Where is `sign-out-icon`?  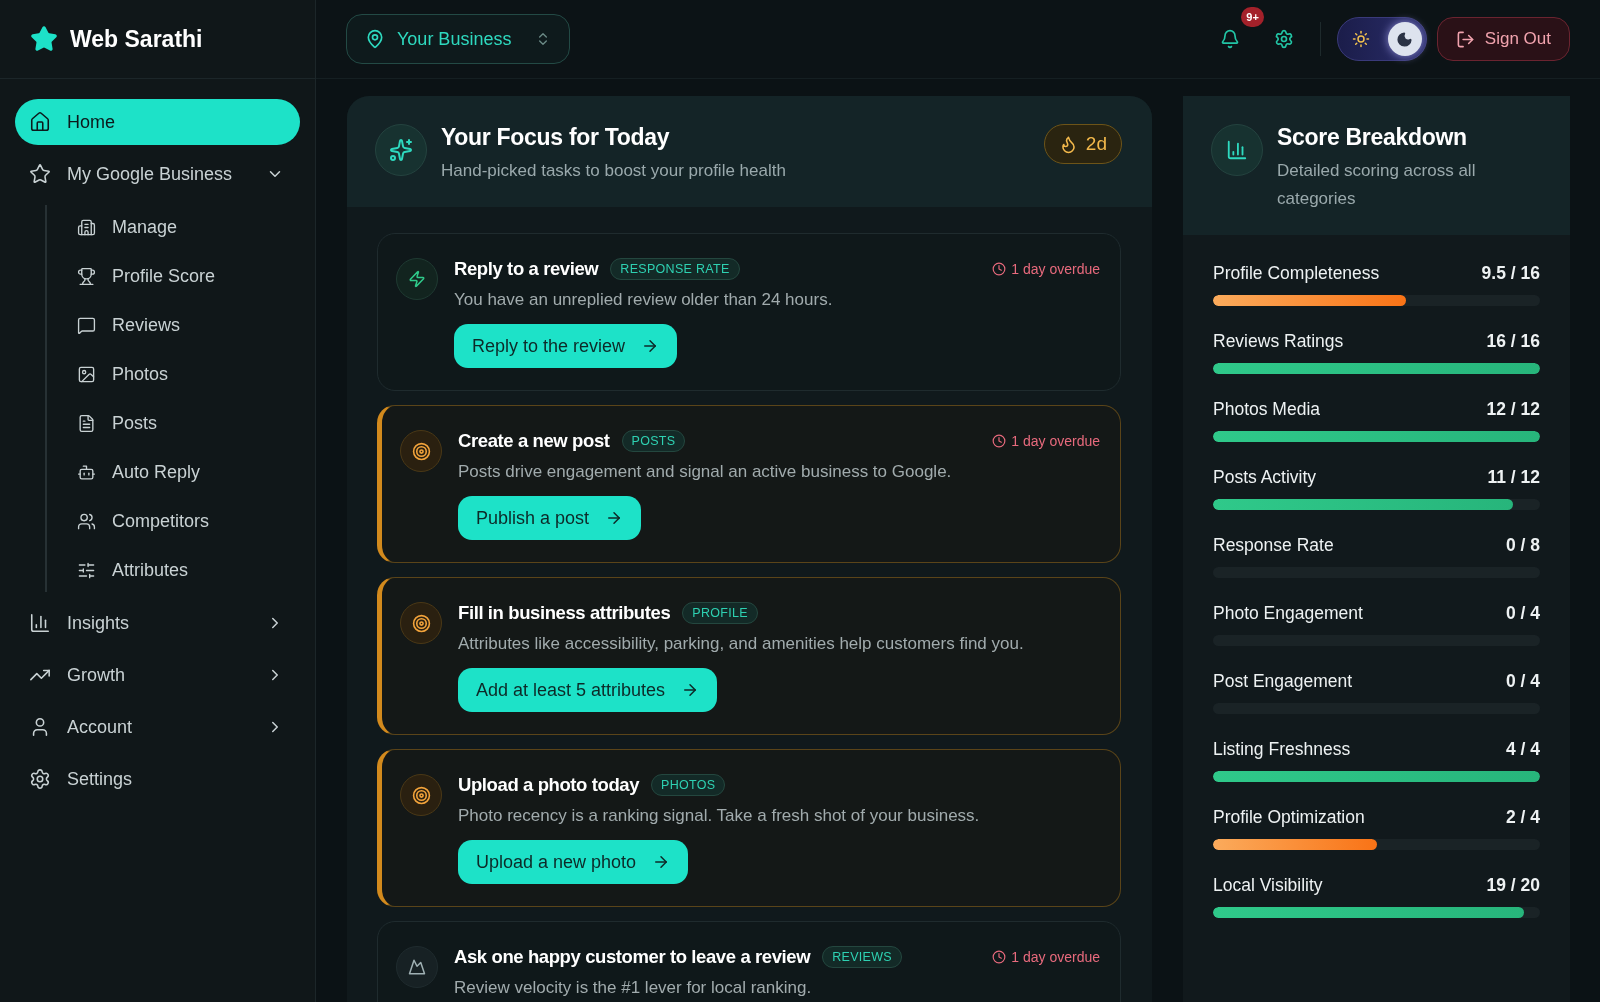 sign-out-icon is located at coordinates (1465, 39).